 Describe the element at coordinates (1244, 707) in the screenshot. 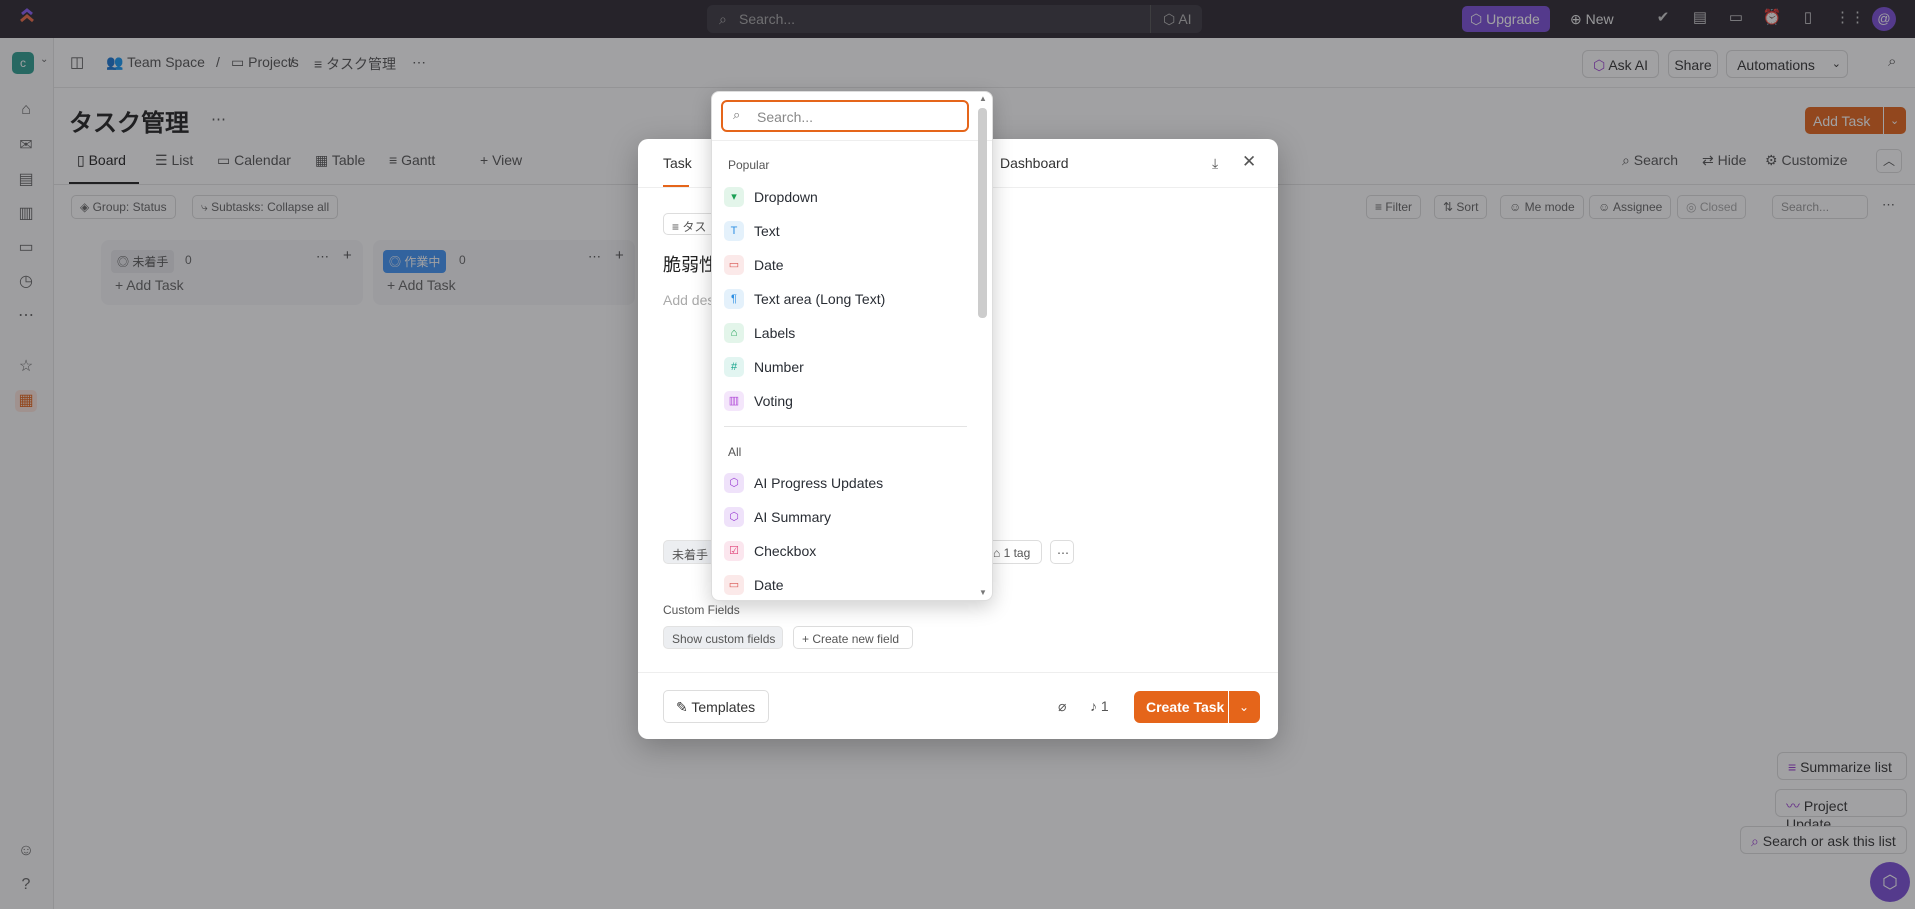

I see `create-task-dropdown-chevron-icon: ⌄` at that location.